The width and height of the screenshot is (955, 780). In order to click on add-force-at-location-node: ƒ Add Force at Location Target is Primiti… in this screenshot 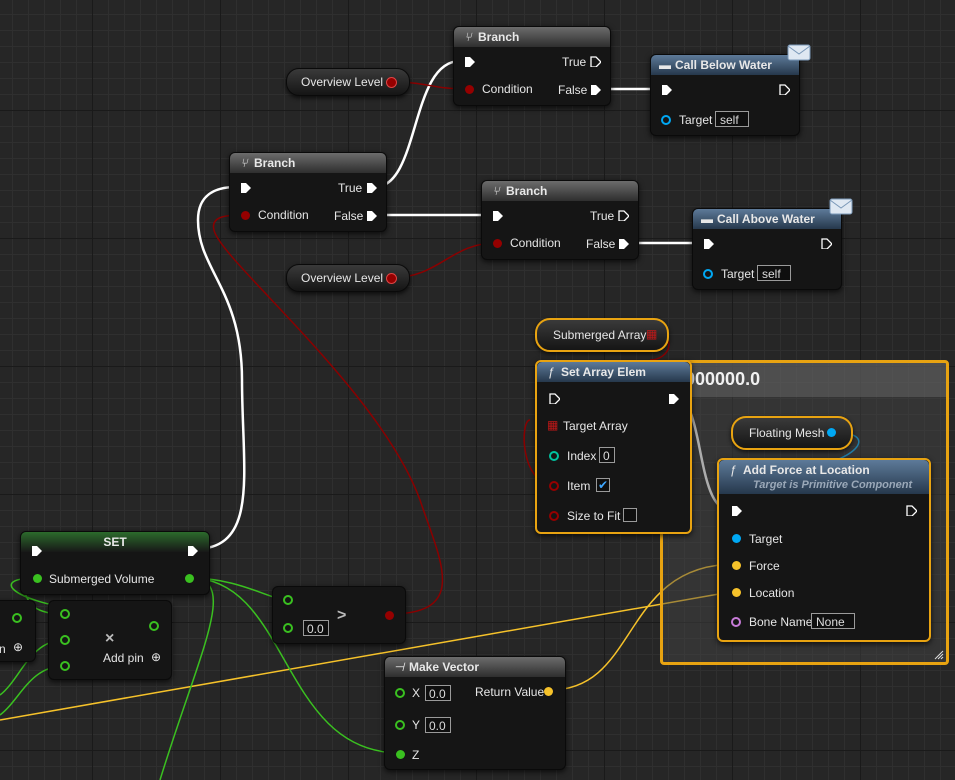, I will do `click(824, 550)`.